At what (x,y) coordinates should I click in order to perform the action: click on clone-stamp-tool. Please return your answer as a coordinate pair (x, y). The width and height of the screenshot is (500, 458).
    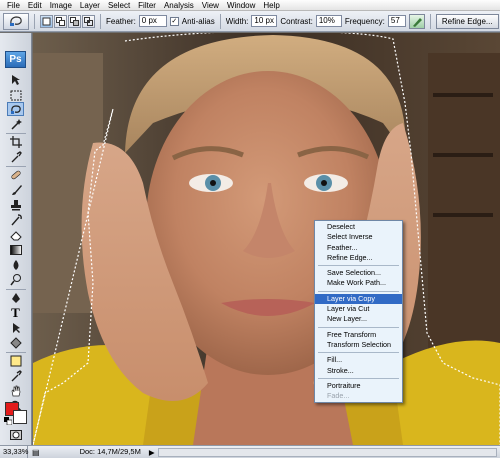
    Looking at the image, I should click on (15, 205).